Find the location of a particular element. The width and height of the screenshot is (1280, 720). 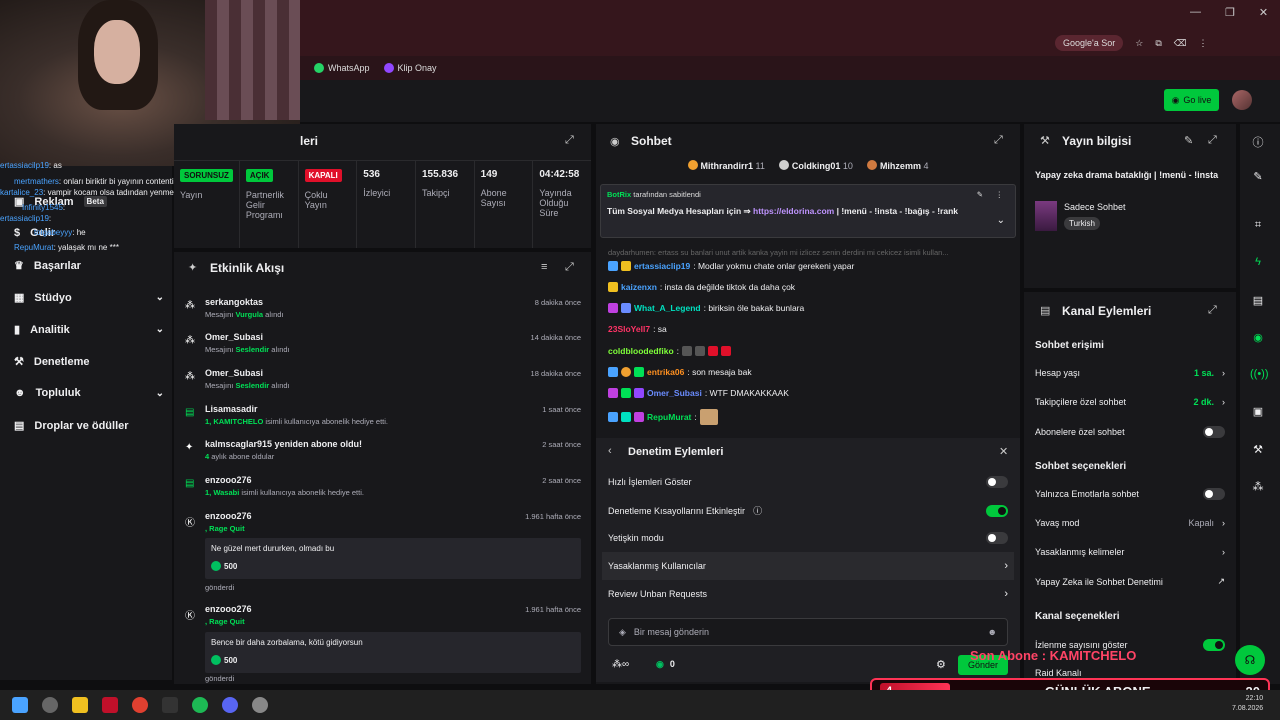

chat-icon: ◉ is located at coordinates (1258, 339).